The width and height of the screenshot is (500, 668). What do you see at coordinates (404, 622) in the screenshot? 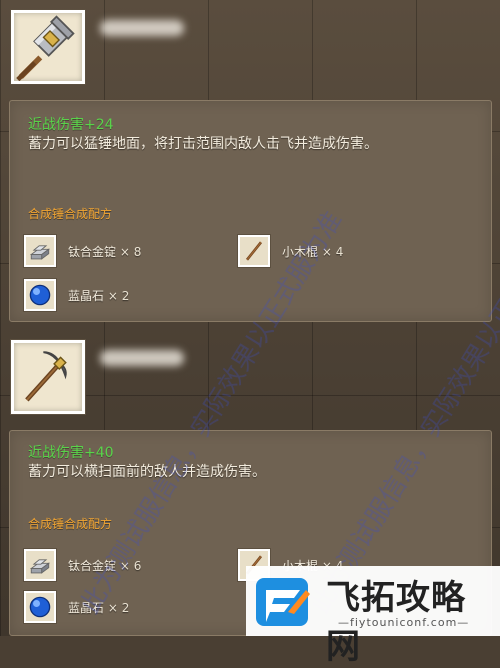
I see `site-url: —fiytouniconf.com—` at bounding box center [404, 622].